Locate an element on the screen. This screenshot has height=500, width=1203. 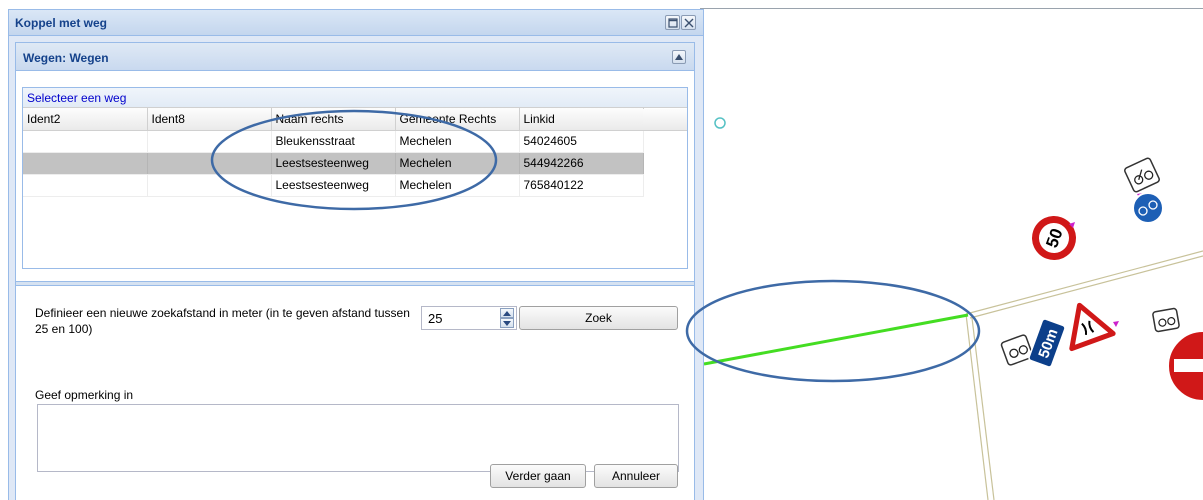
sign-marker is located at coordinates (1116, 324).